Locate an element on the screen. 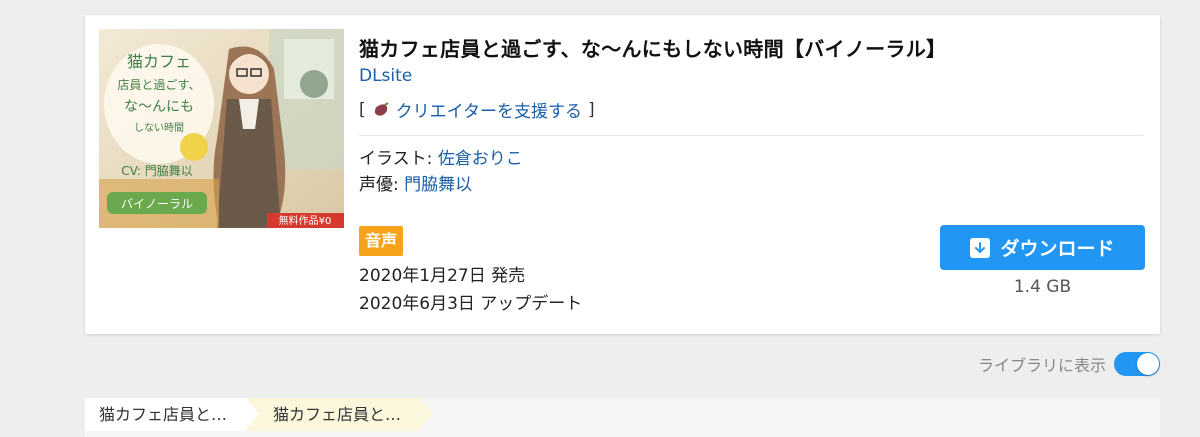 The height and width of the screenshot is (437, 1200). svg-text: しない時間 is located at coordinates (159, 128).